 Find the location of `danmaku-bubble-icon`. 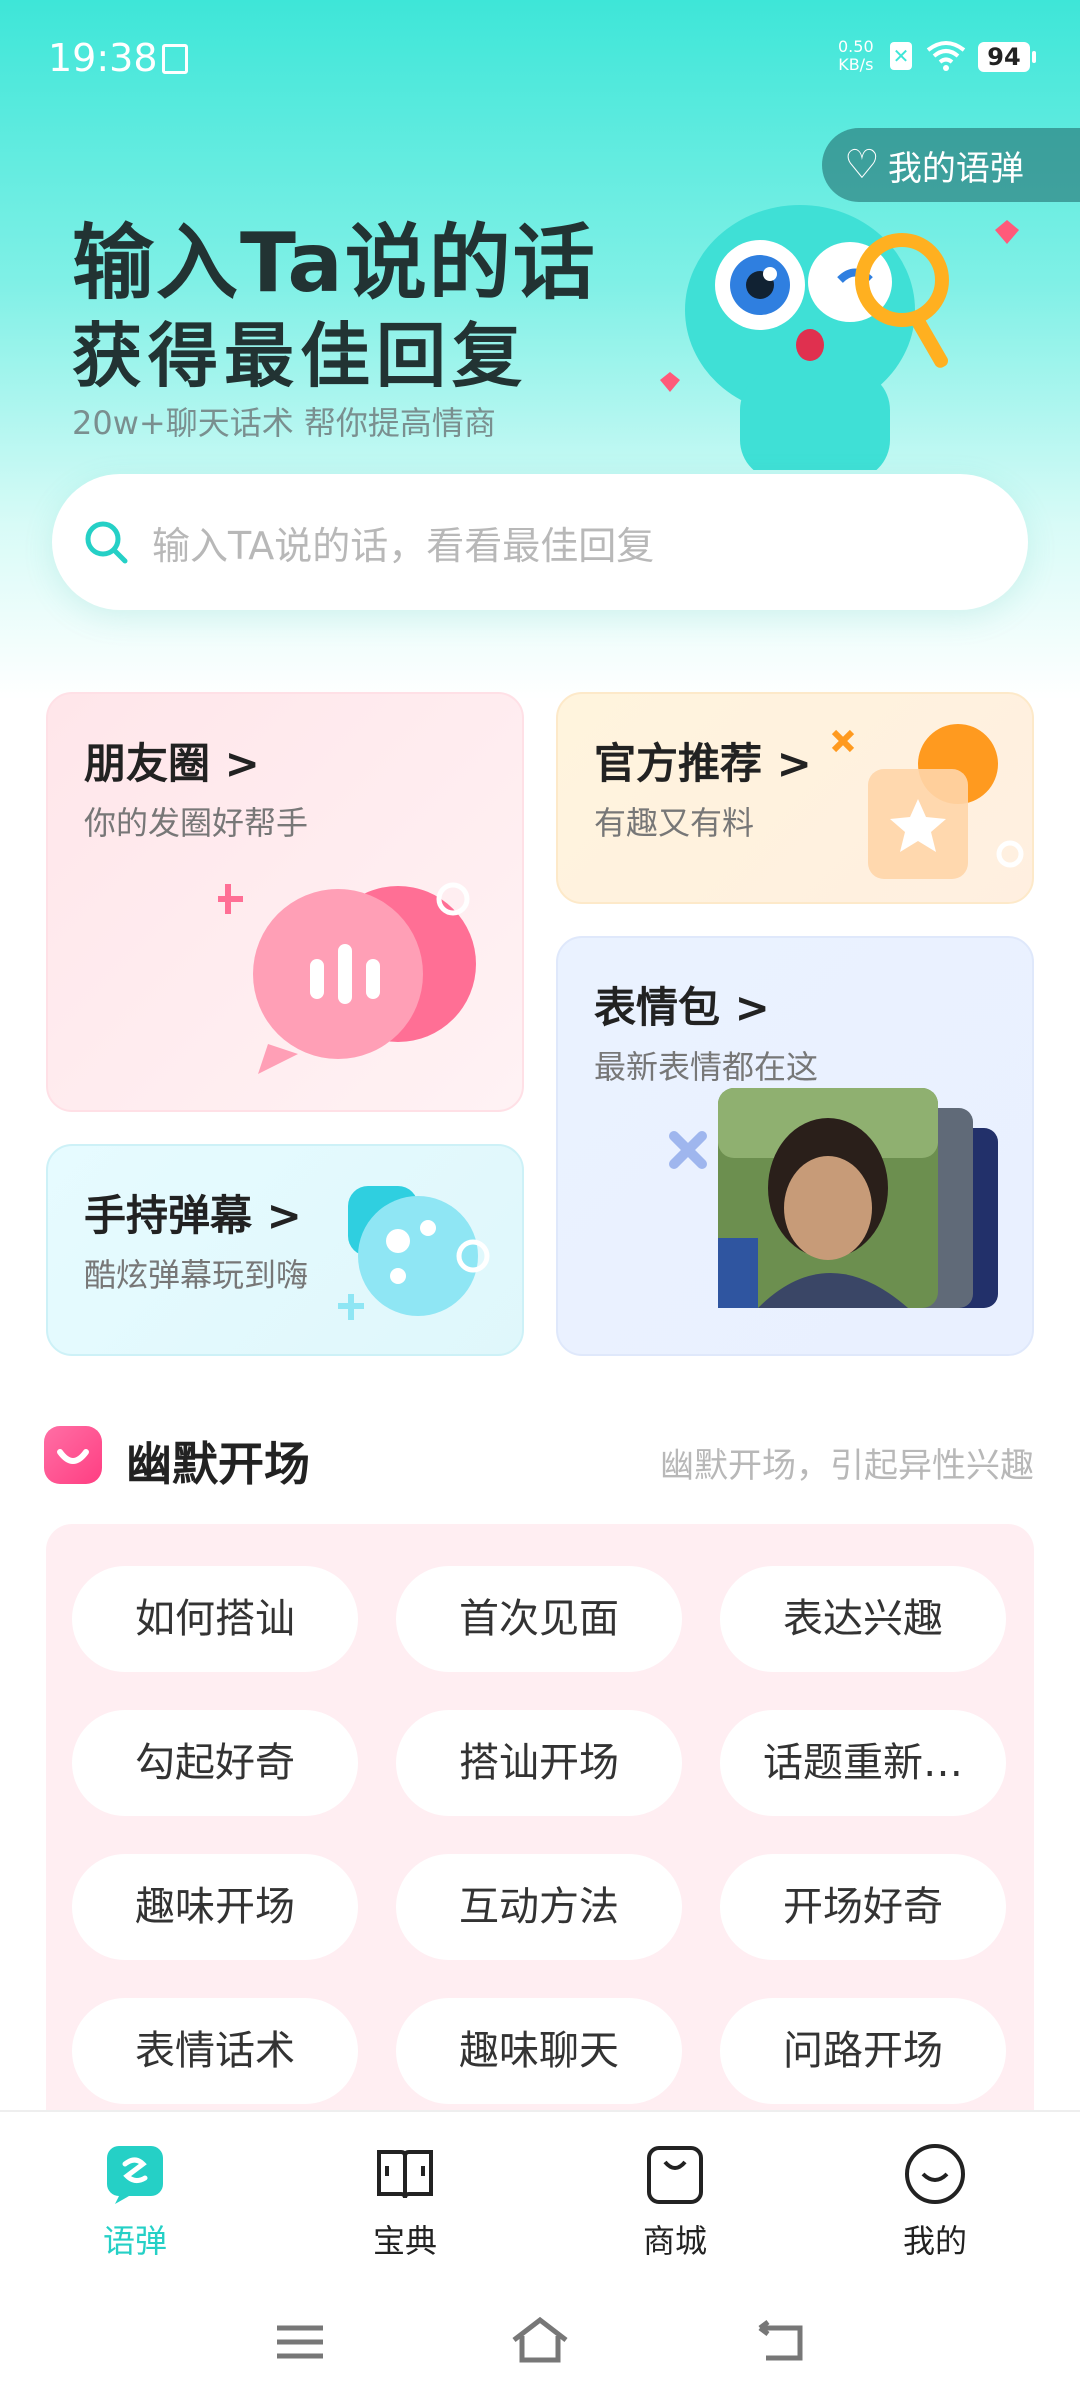

danmaku-bubble-icon is located at coordinates (414, 1253).